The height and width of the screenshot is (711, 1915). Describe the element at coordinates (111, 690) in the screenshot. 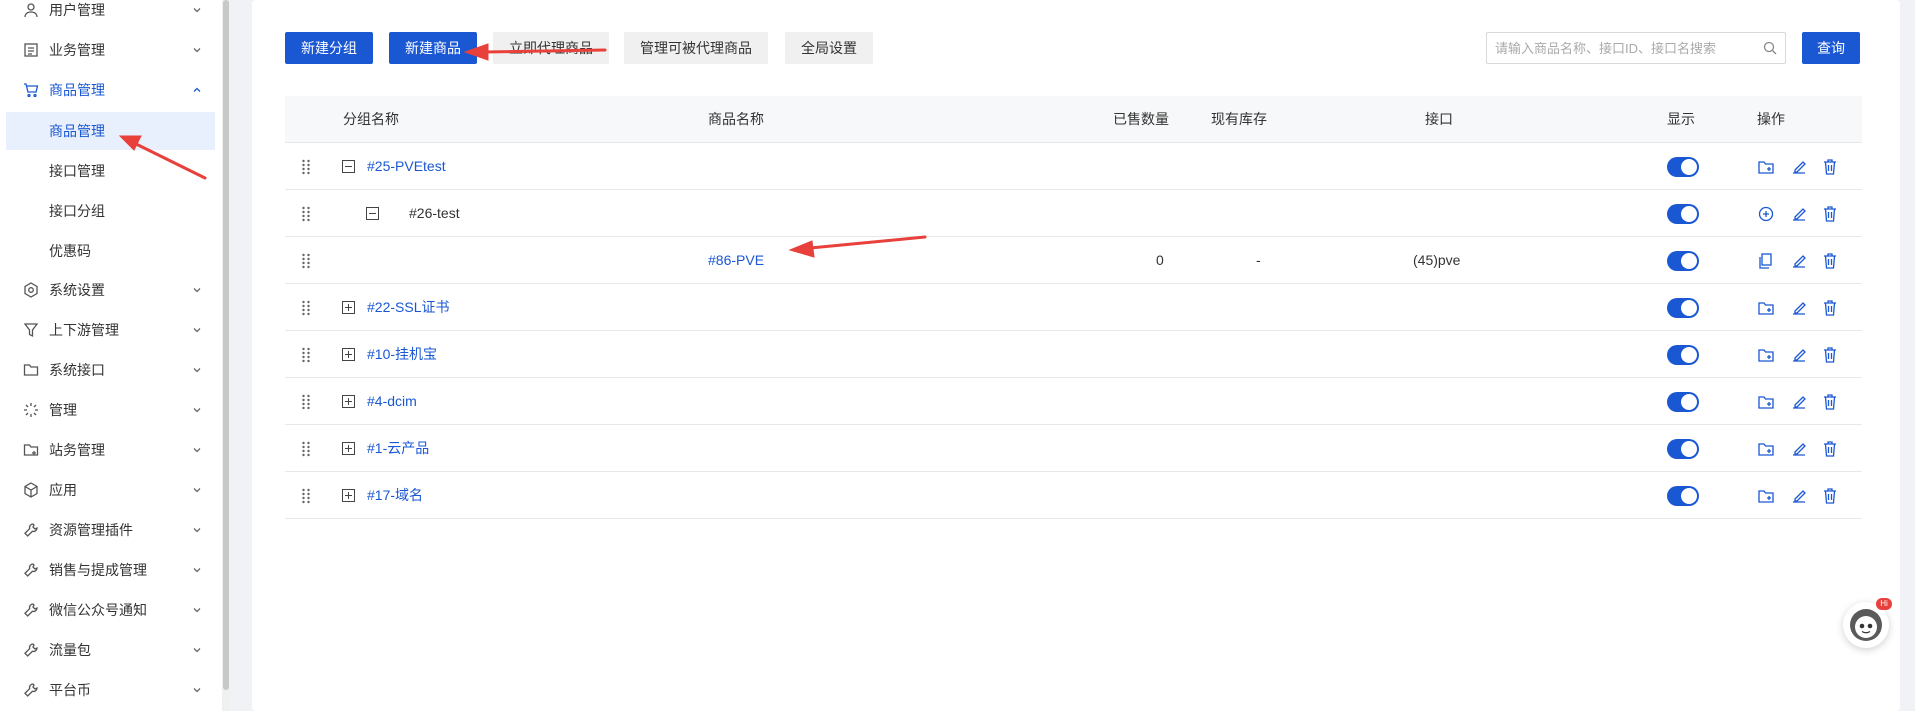

I see `sidebar-item-platform-coin: 平台币` at that location.